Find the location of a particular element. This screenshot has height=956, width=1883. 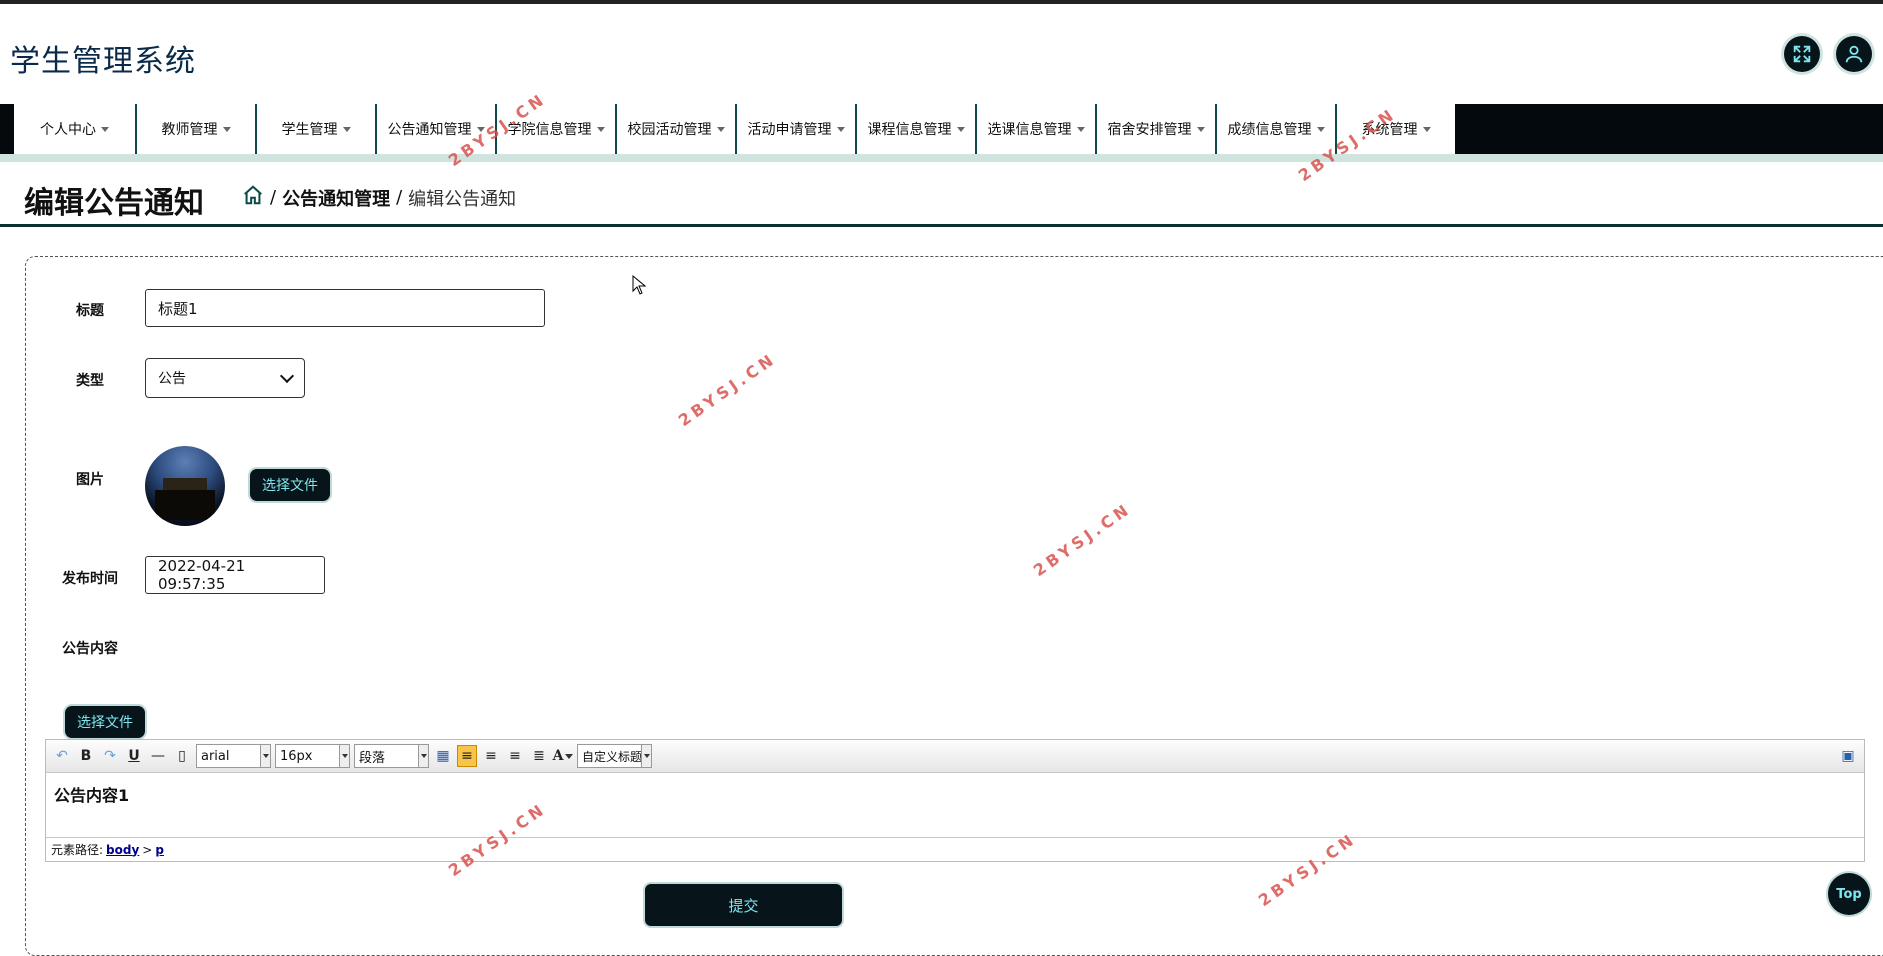

custom-heading-select: 自定义标题 is located at coordinates (614, 756).